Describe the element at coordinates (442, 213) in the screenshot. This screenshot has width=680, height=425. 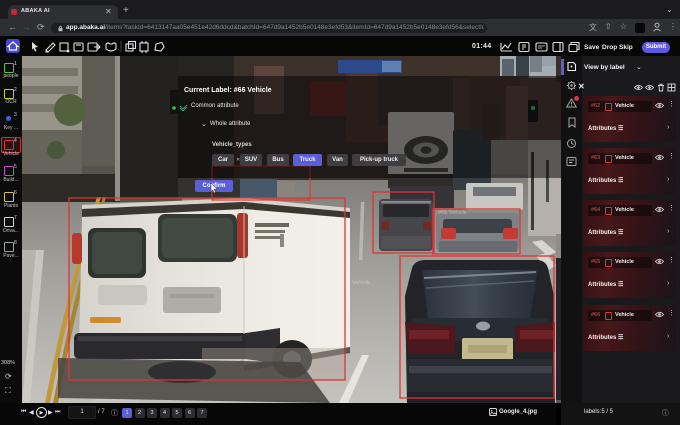
I see `svg-text: #65` at that location.